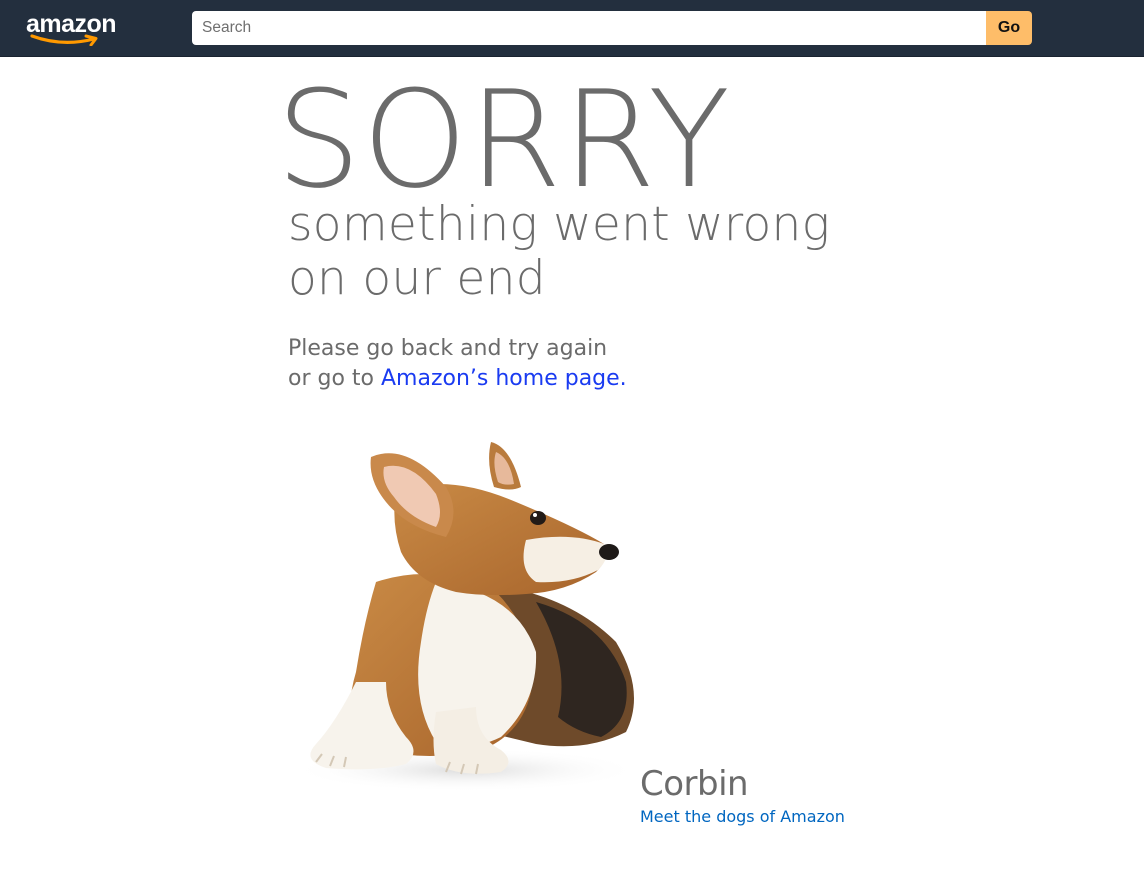 This screenshot has width=1144, height=892. What do you see at coordinates (504, 378) in the screenshot?
I see `home-page-link: Amazon’s home page.` at bounding box center [504, 378].